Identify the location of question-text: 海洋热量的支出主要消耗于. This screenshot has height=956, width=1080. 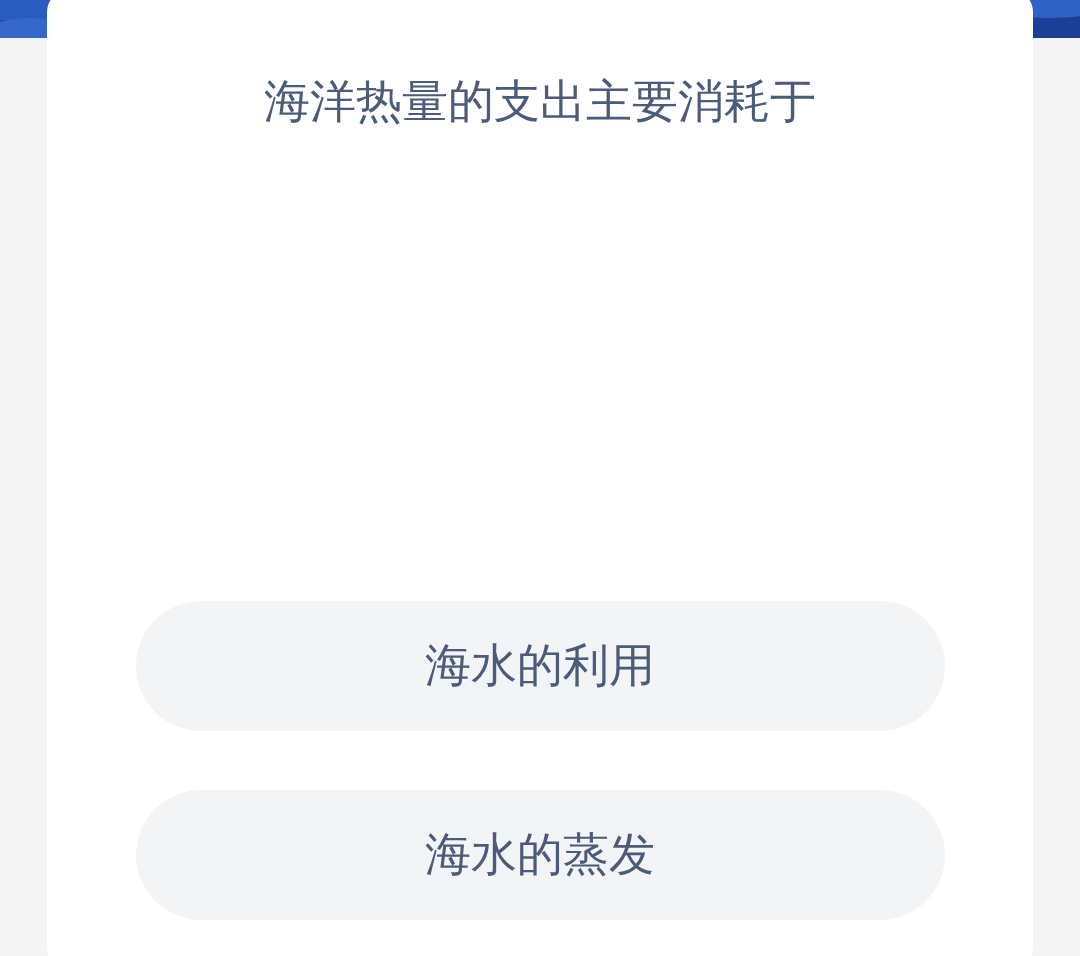
(540, 101).